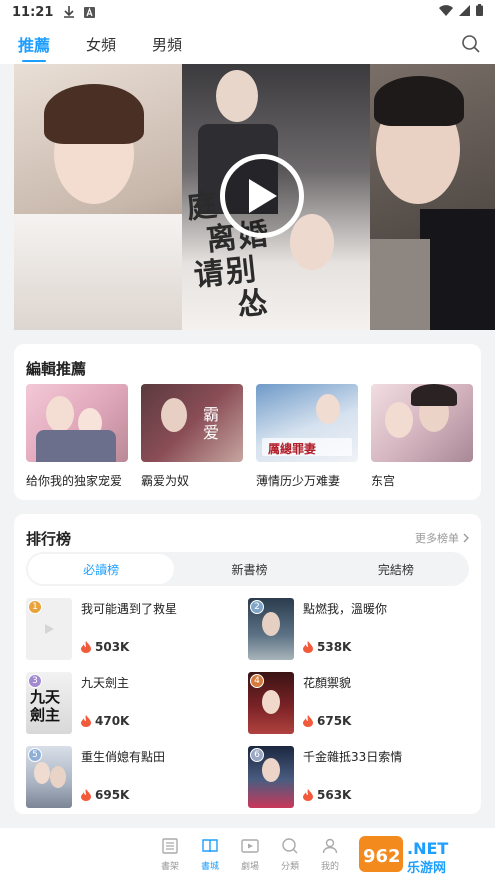  Describe the element at coordinates (33, 12) in the screenshot. I see `status-time: 11:21` at that location.